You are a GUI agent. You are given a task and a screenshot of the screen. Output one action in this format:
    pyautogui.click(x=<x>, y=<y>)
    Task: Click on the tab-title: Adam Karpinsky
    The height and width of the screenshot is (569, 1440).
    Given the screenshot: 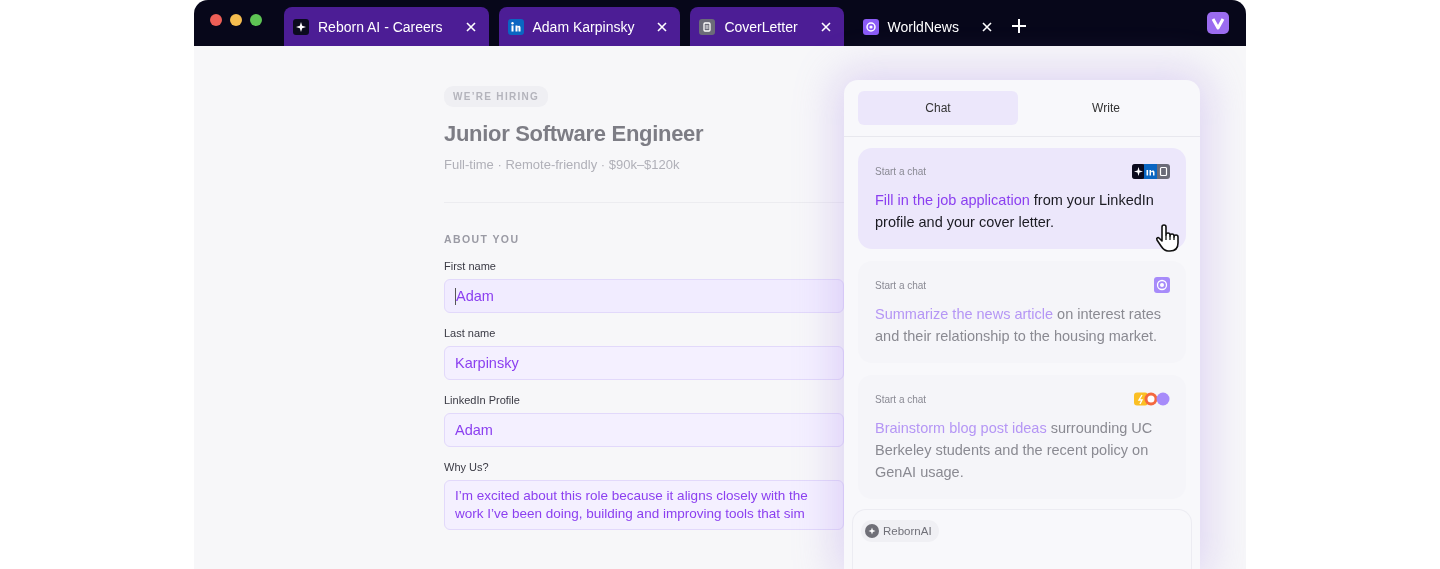 What is the action you would take?
    pyautogui.click(x=583, y=26)
    